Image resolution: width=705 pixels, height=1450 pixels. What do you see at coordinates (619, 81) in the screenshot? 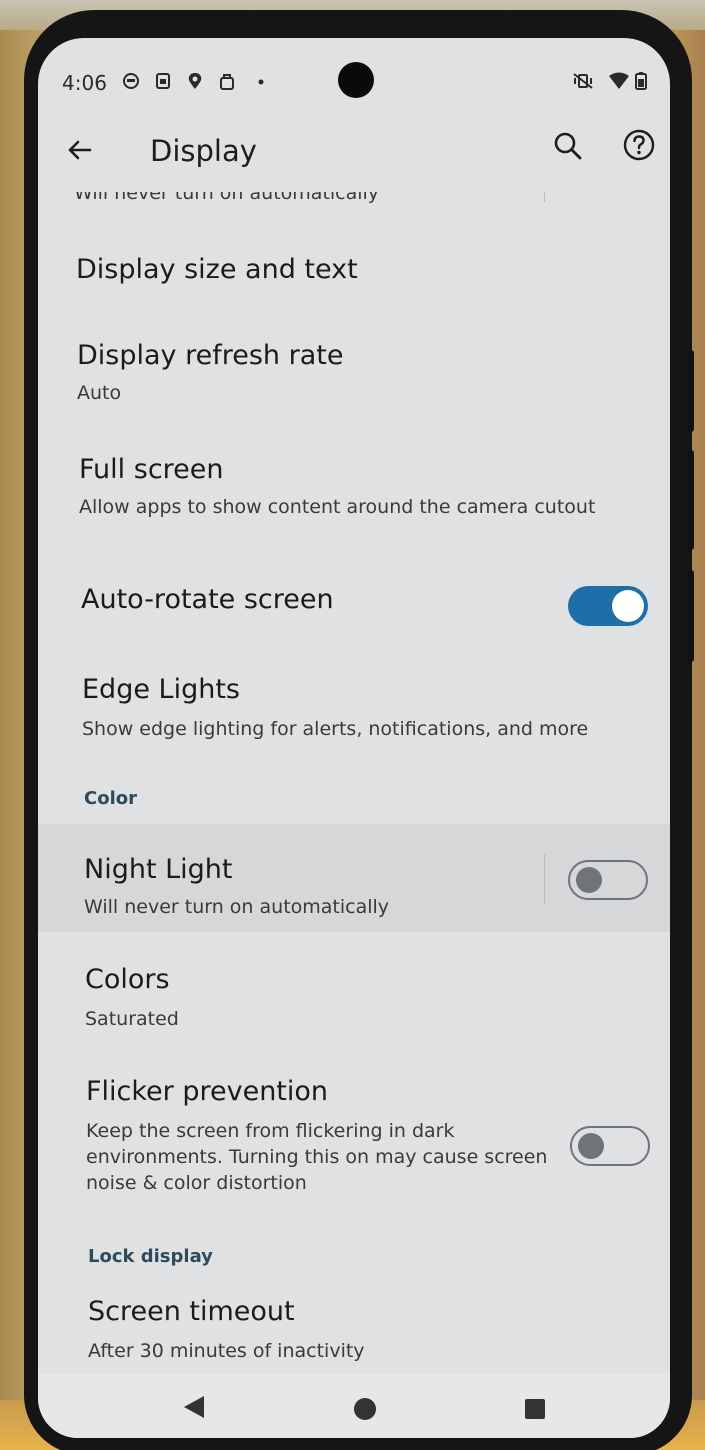
I see `wifi-icon` at bounding box center [619, 81].